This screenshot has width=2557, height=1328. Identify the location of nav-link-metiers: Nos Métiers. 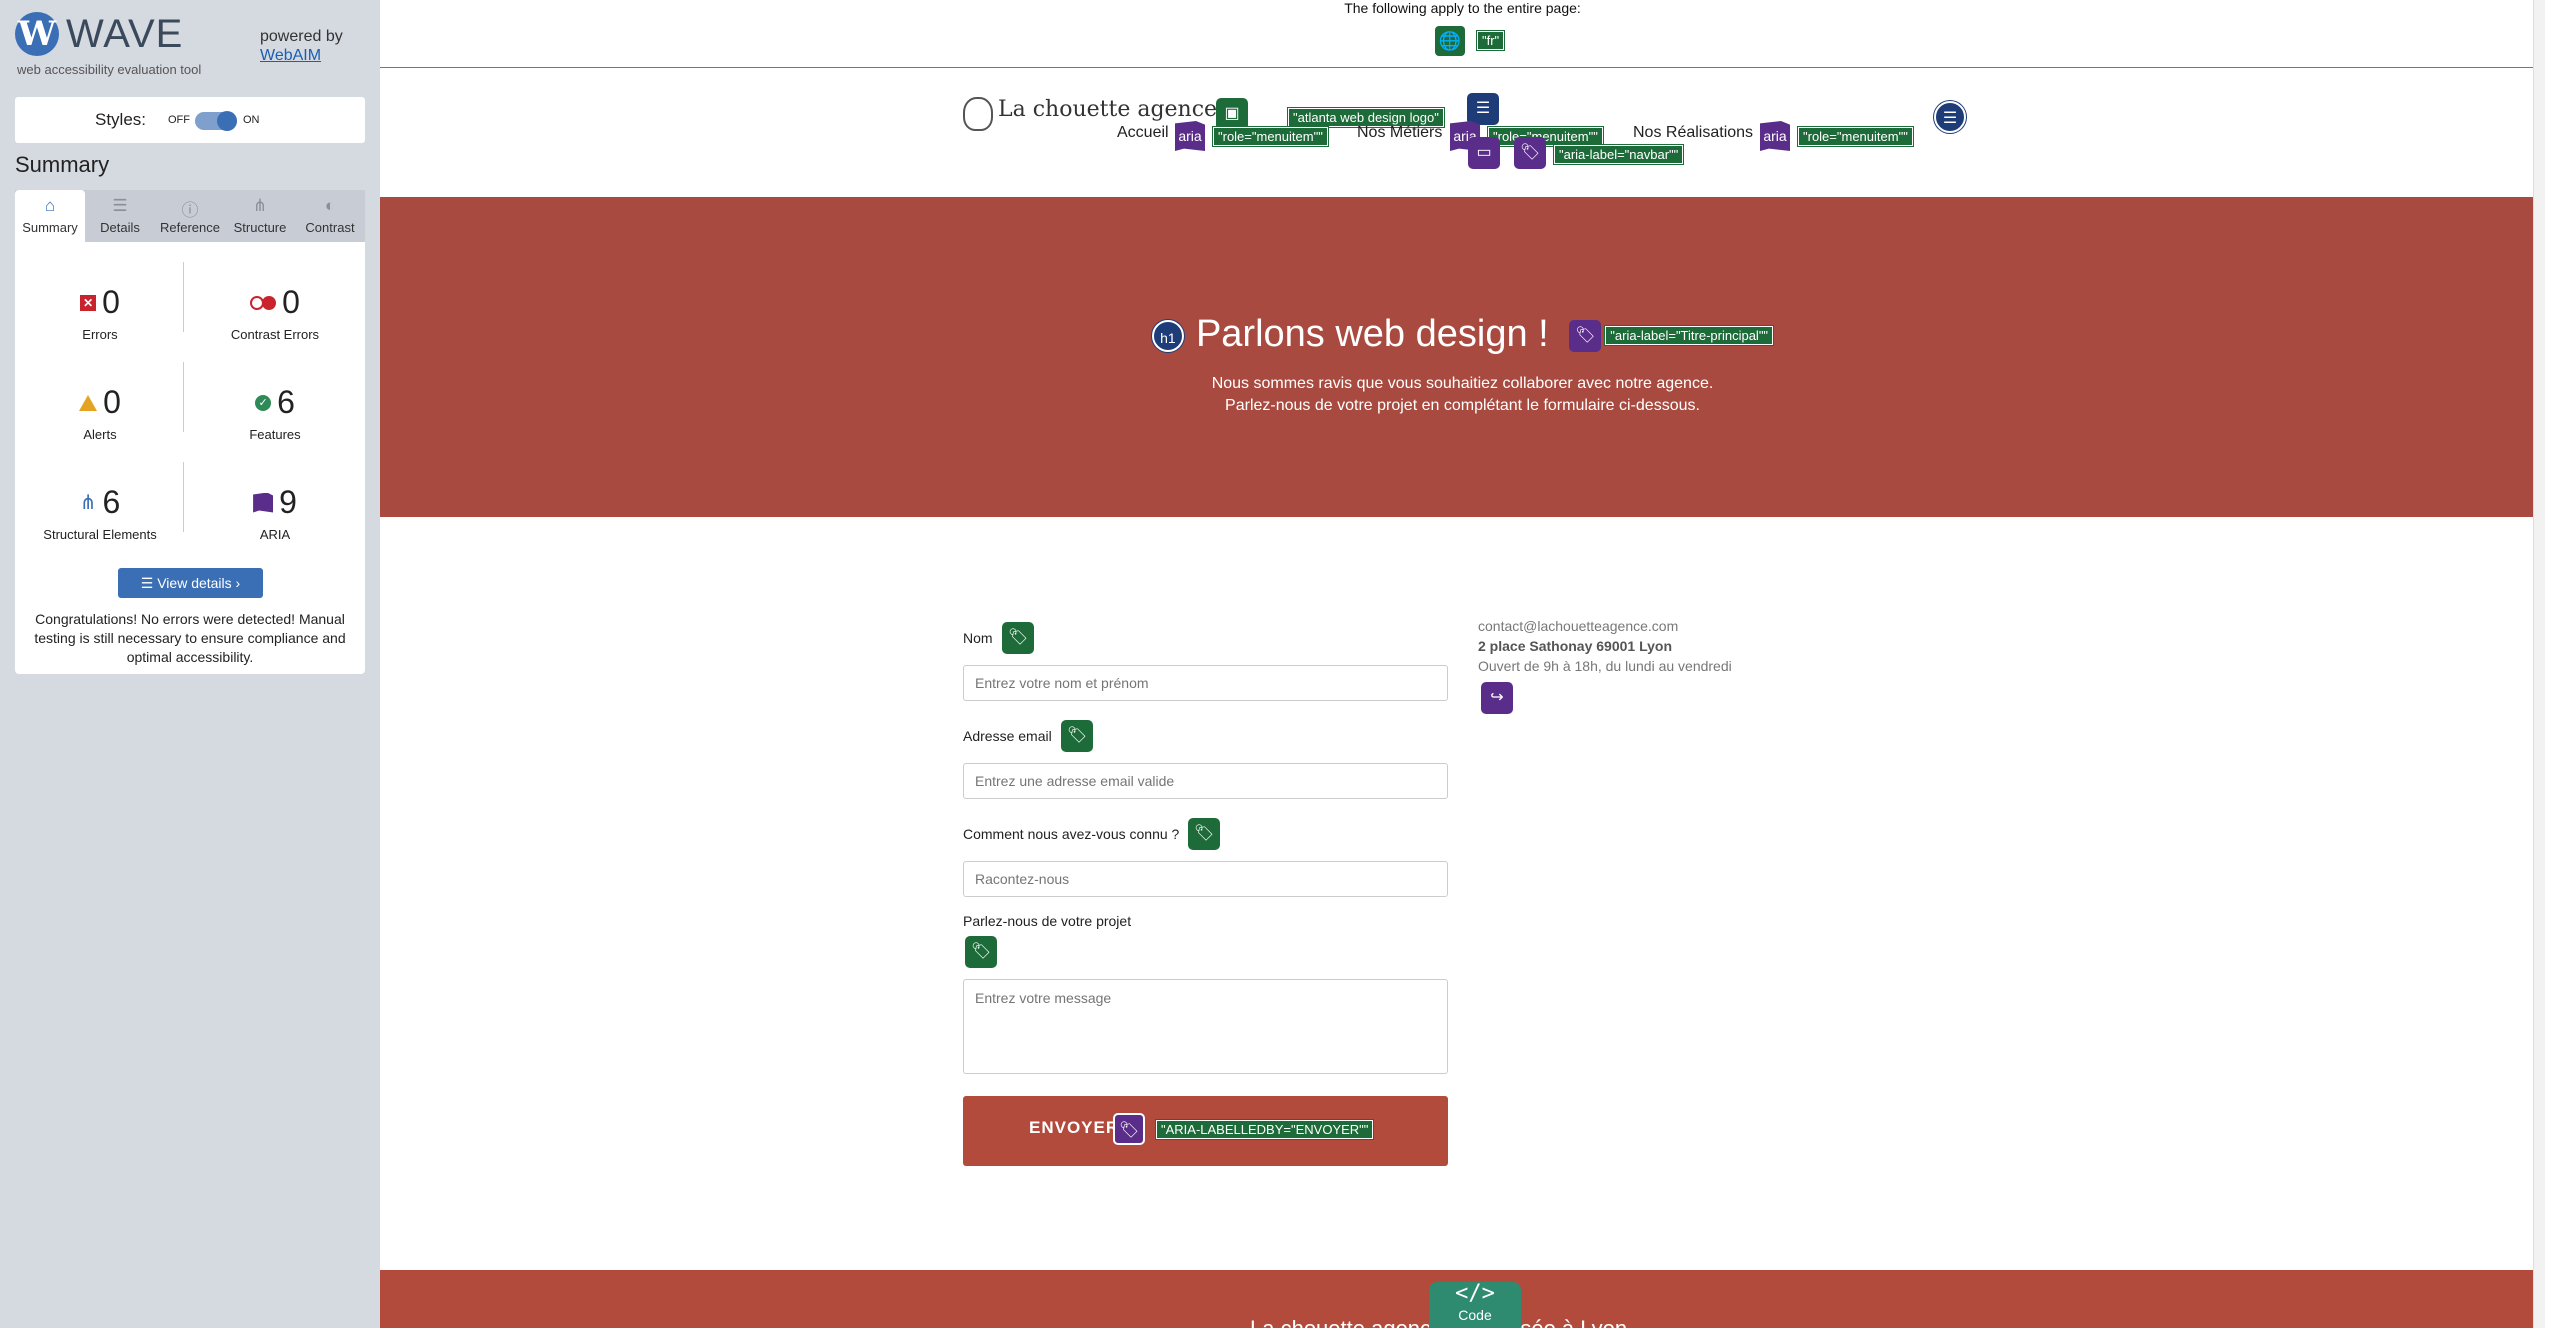
(1399, 133).